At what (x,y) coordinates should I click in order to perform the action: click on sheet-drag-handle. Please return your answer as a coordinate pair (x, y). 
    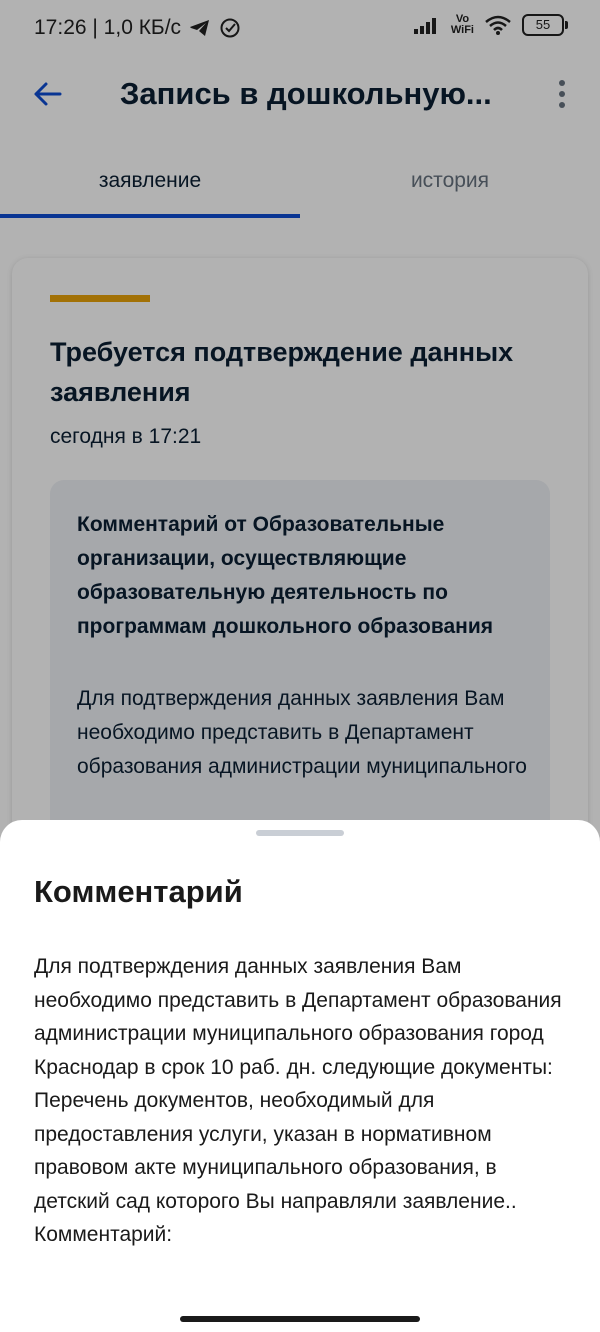
    Looking at the image, I should click on (300, 833).